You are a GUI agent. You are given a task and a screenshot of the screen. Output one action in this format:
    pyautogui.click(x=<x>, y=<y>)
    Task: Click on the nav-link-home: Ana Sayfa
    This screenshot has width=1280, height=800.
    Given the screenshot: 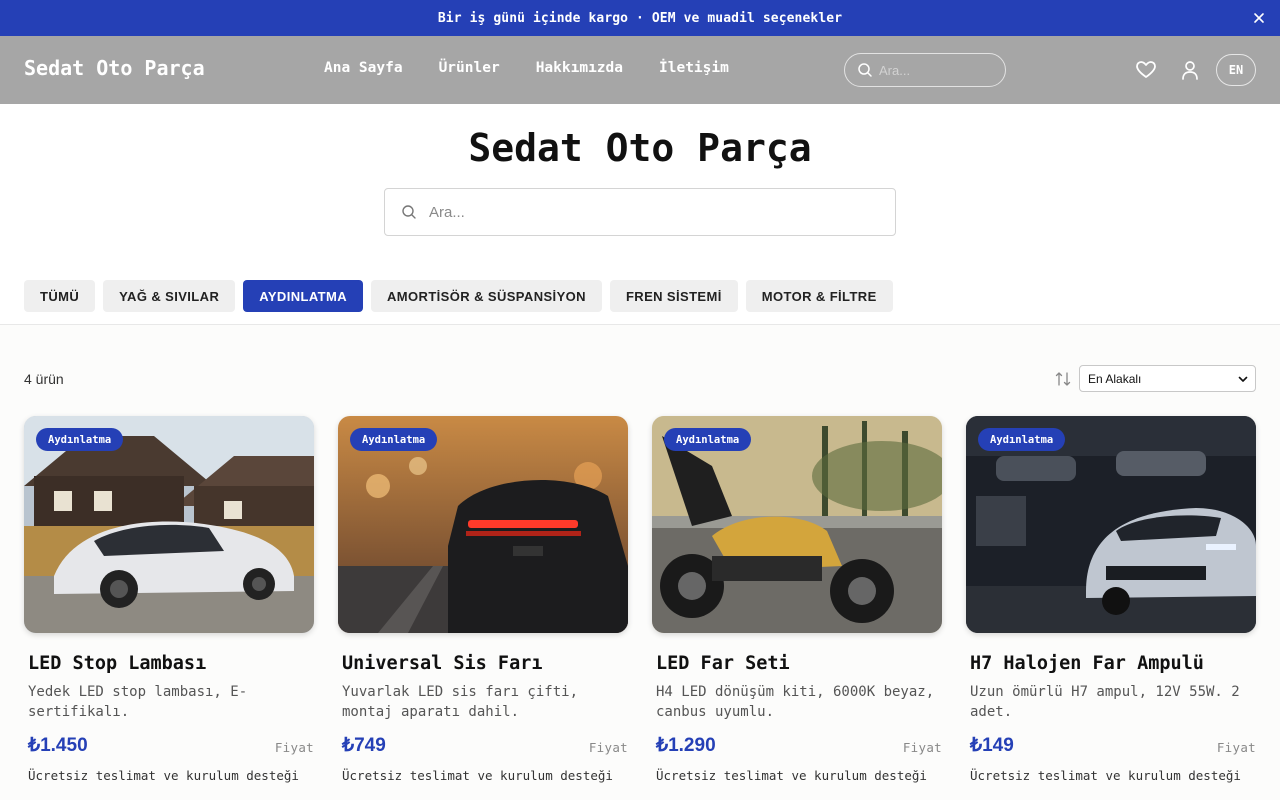 What is the action you would take?
    pyautogui.click(x=363, y=68)
    